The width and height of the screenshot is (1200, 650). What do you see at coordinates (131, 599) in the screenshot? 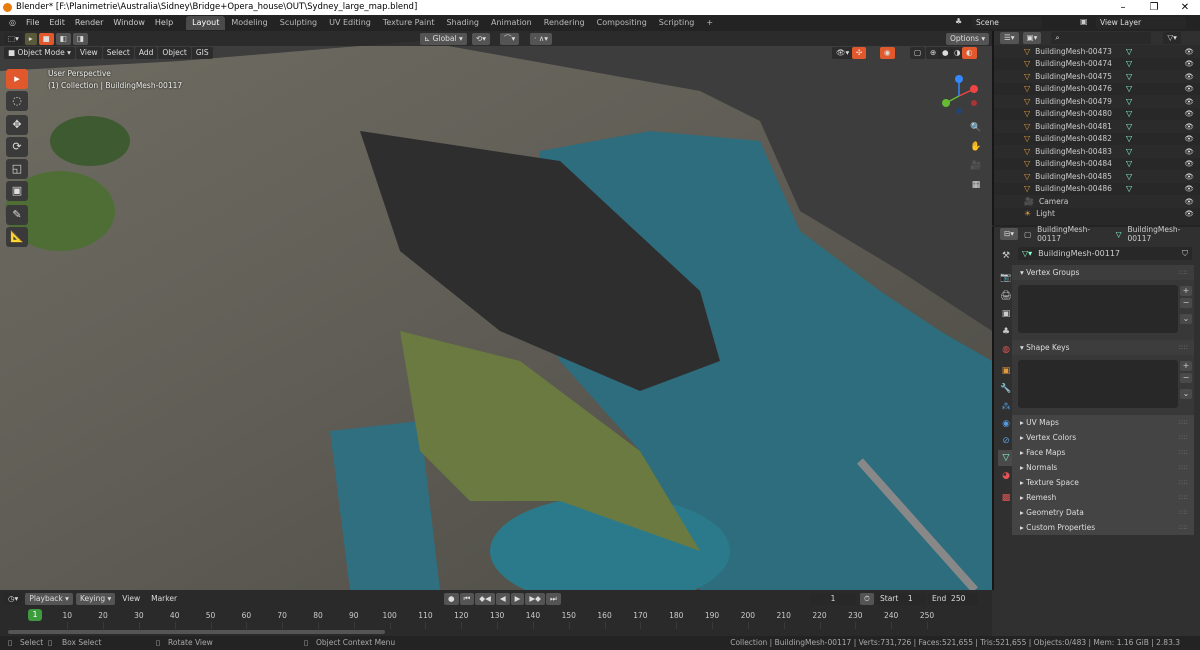
I see `menu-timeline-view: View` at bounding box center [131, 599].